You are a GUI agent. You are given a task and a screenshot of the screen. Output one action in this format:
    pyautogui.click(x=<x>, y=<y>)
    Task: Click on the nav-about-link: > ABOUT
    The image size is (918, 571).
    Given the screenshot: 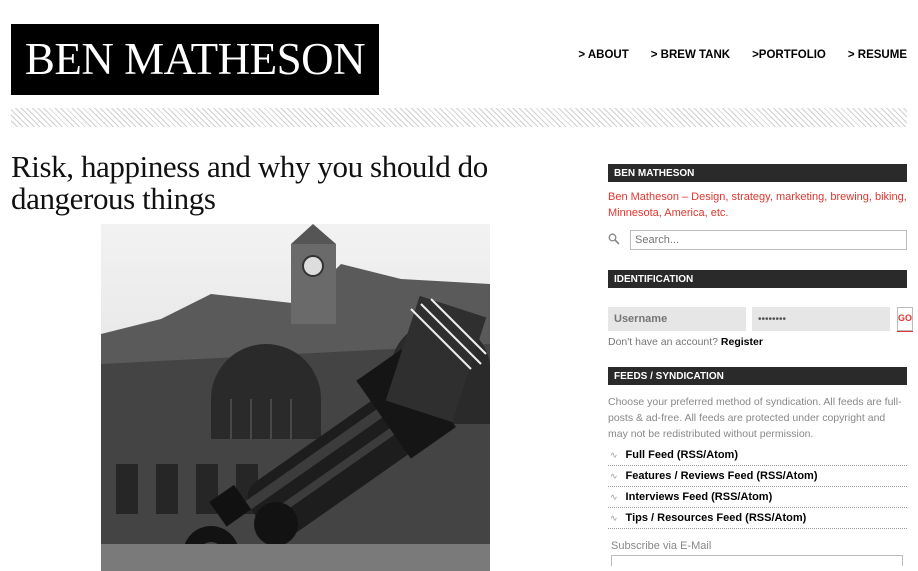 What is the action you would take?
    pyautogui.click(x=603, y=55)
    